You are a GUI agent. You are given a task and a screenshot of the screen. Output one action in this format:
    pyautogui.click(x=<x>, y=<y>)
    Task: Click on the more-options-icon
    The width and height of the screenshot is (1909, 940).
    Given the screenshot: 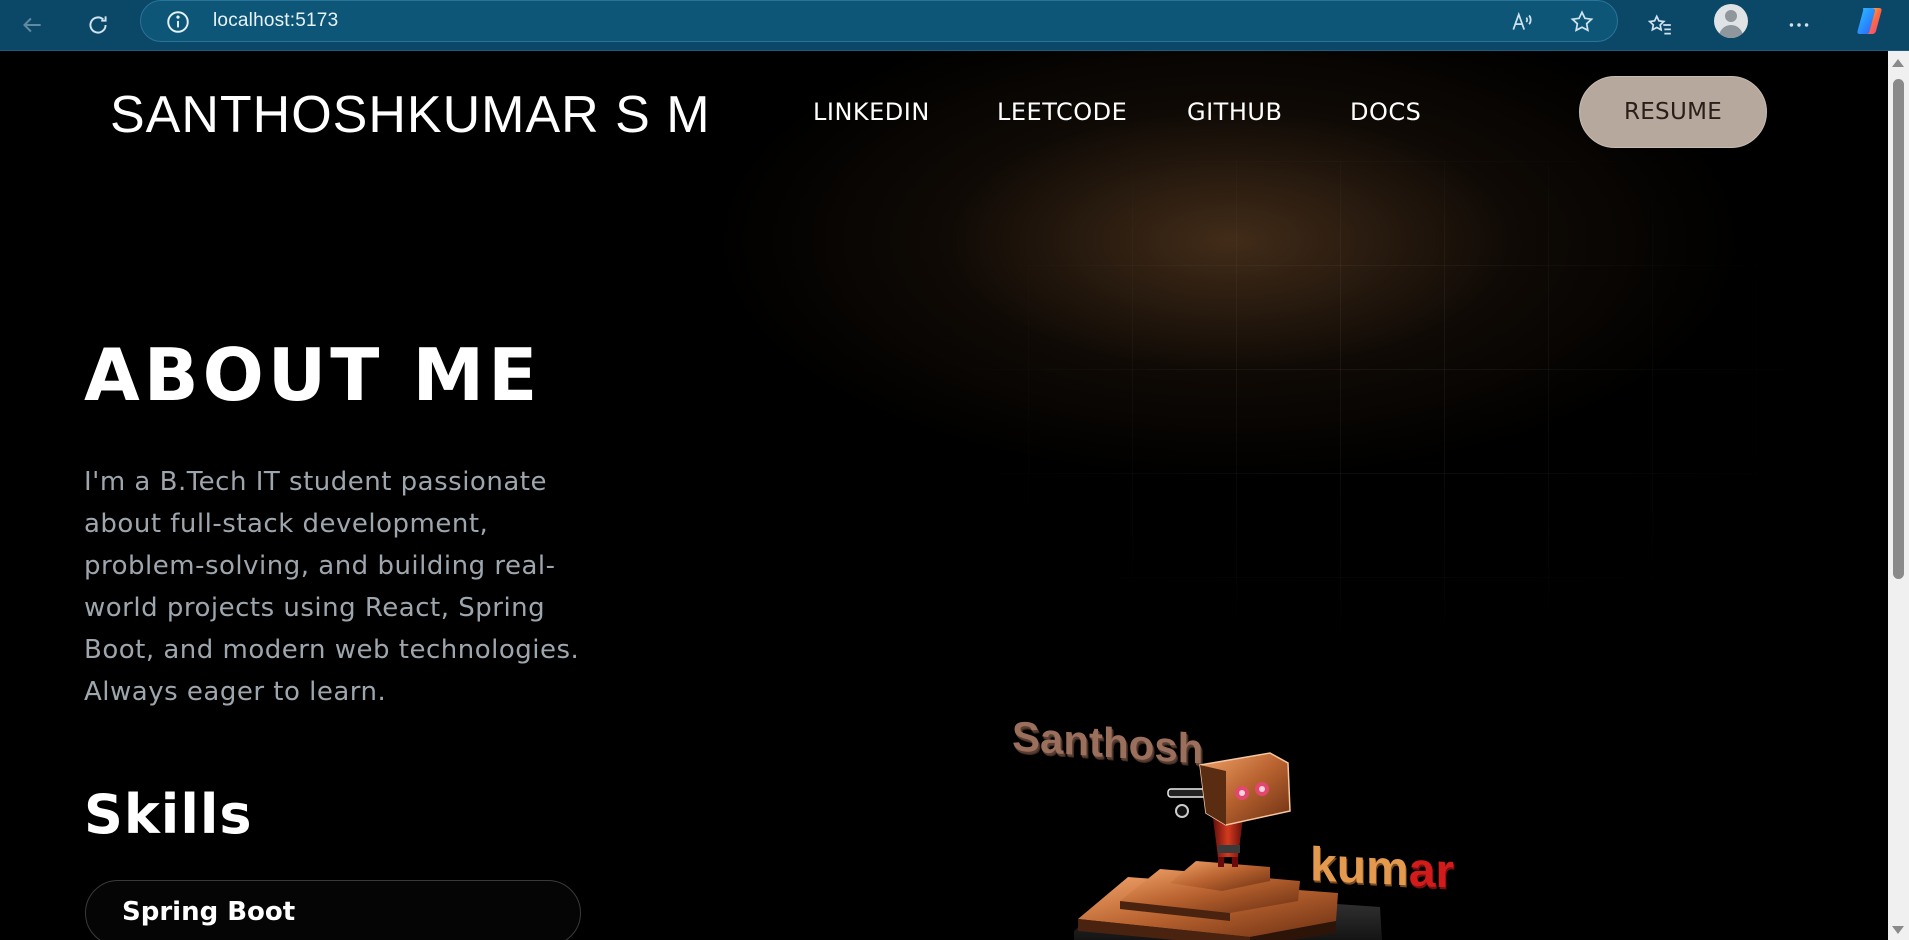 What is the action you would take?
    pyautogui.click(x=1799, y=25)
    